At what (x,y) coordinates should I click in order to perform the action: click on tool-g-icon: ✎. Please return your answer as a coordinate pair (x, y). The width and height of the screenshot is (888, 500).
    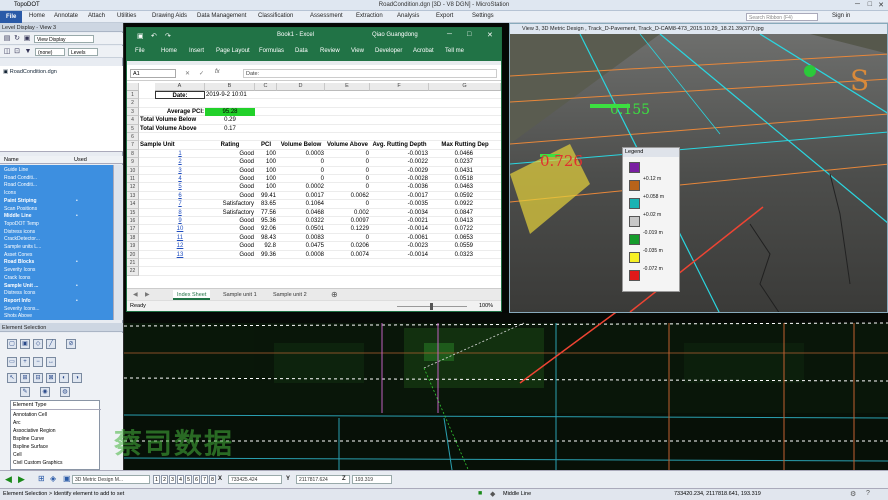
    Looking at the image, I should click on (25, 392).